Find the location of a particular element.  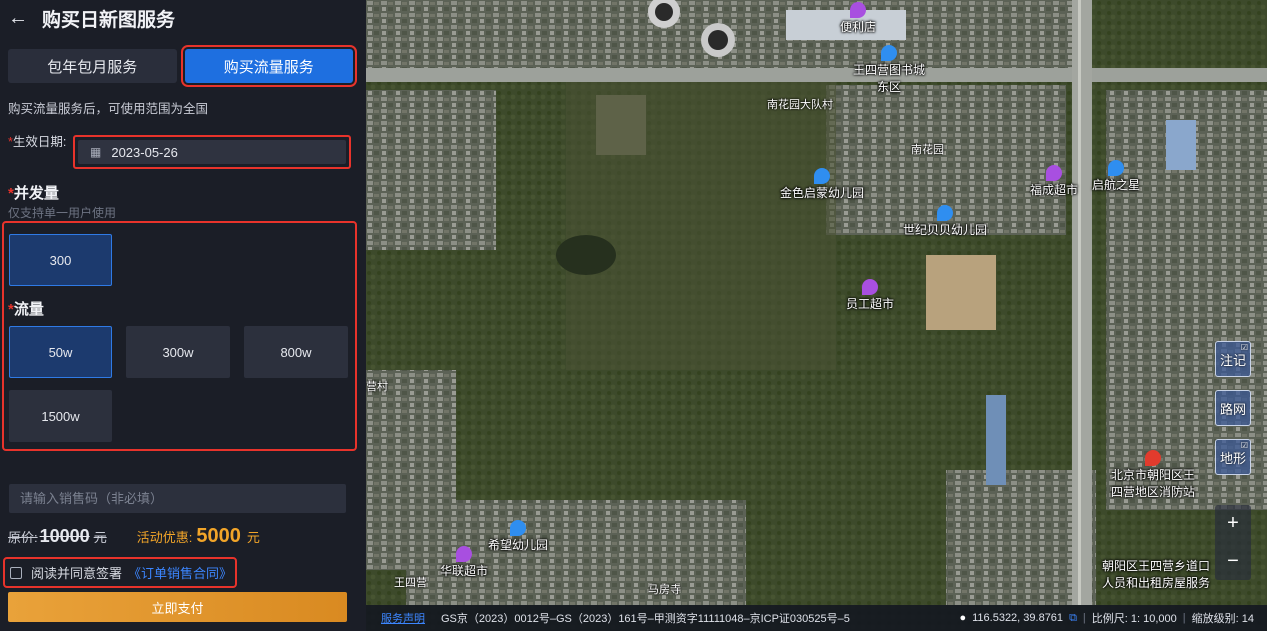

promo-price-unit: 元 is located at coordinates (253, 537).